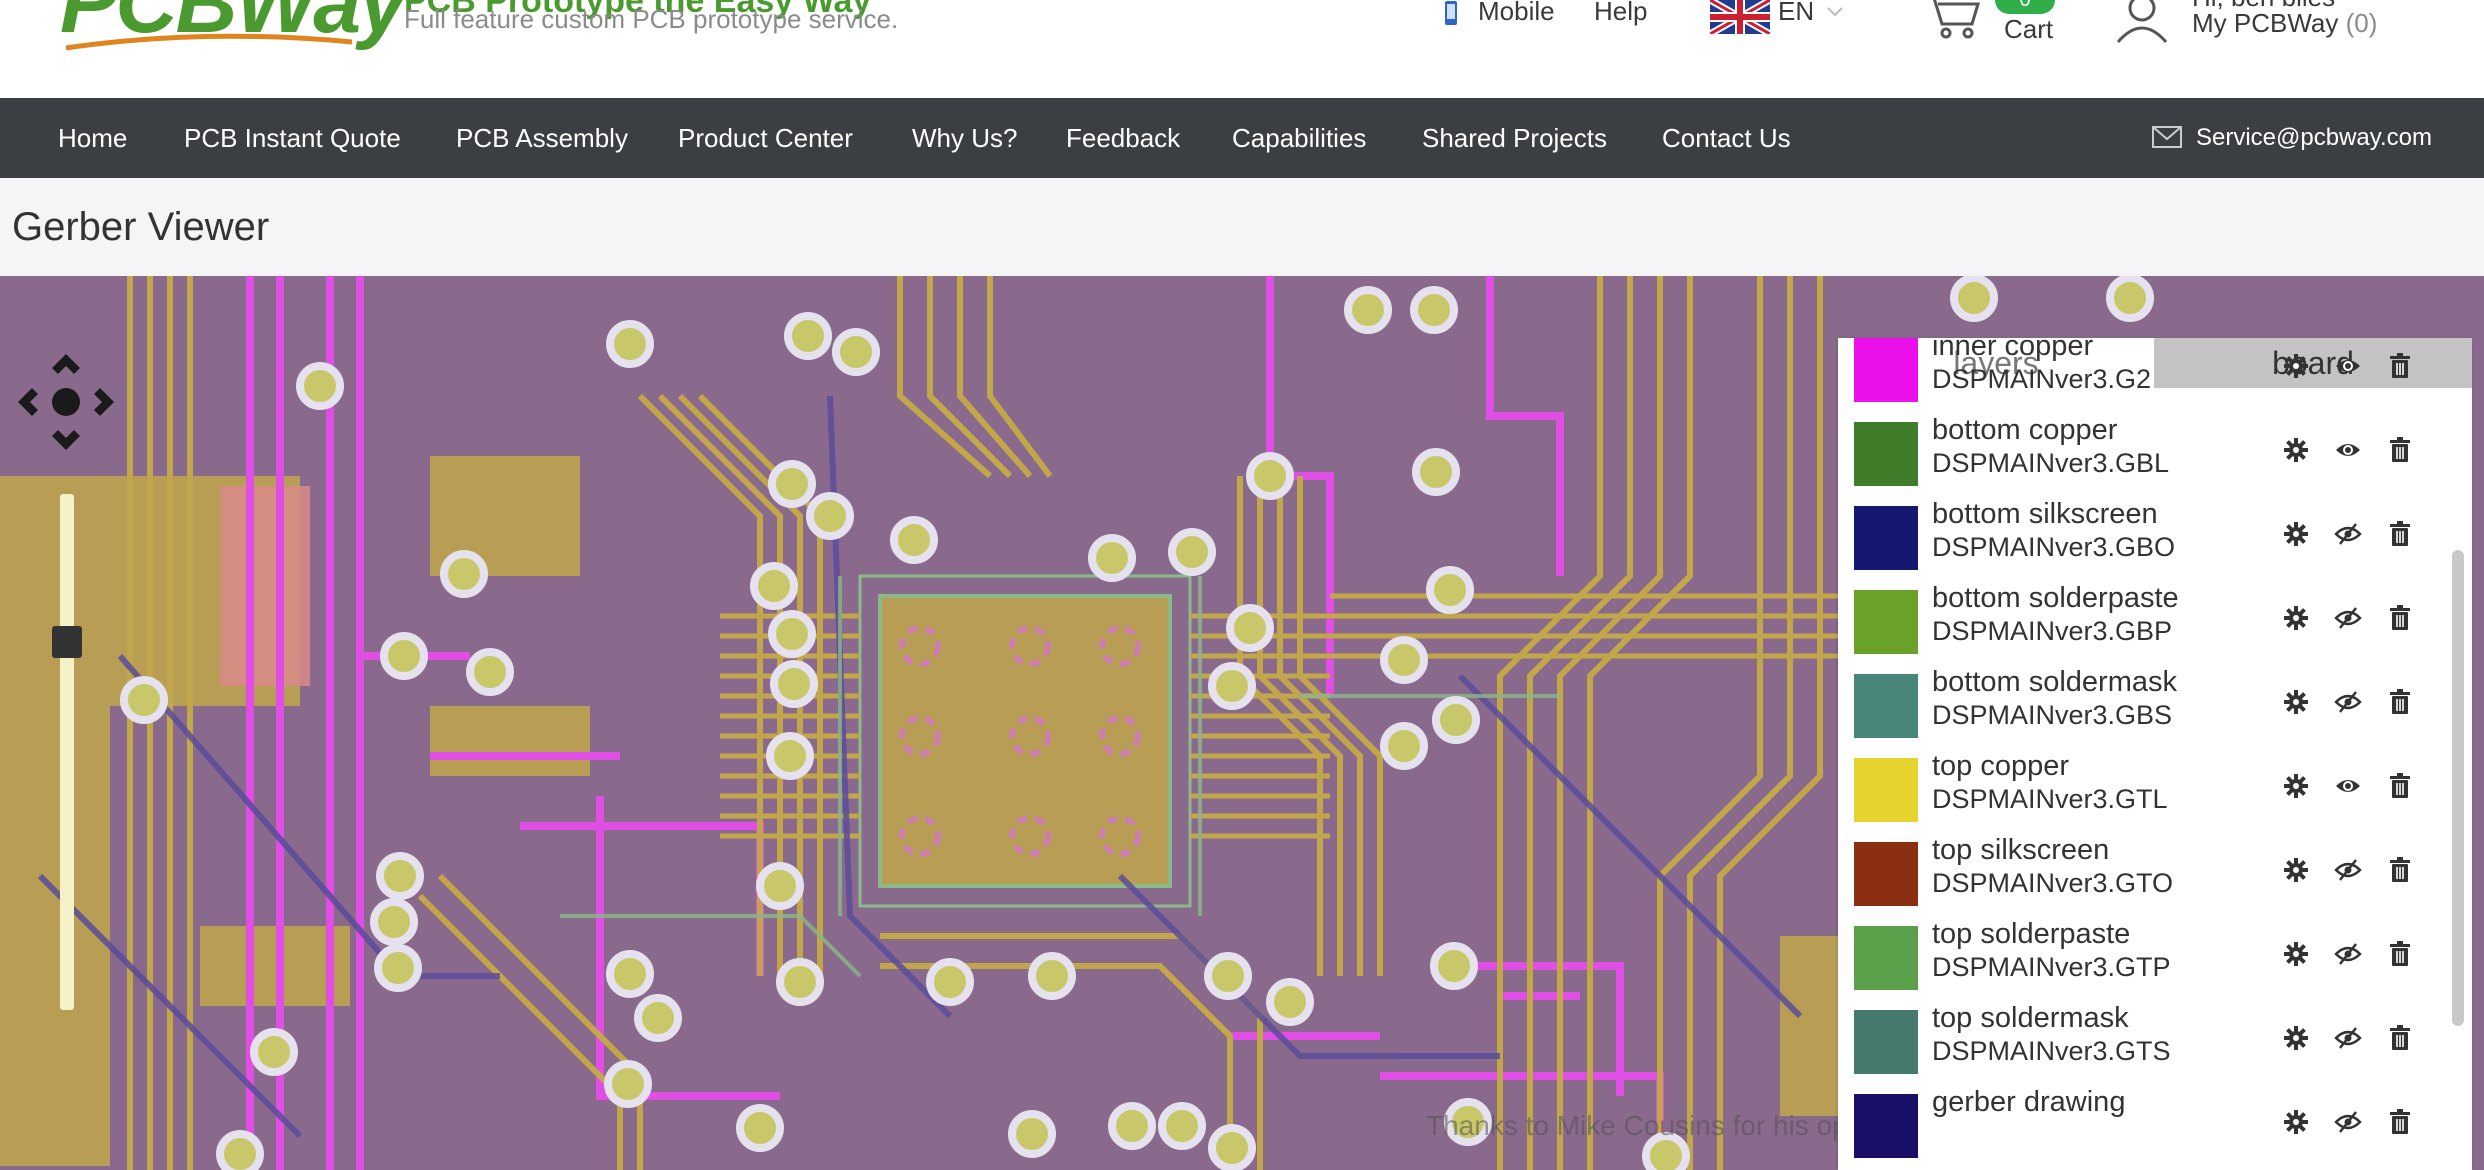 The image size is (2484, 1170). I want to click on layer-row: bottom soldermask DSPMAINver3.GBS, so click(2143, 700).